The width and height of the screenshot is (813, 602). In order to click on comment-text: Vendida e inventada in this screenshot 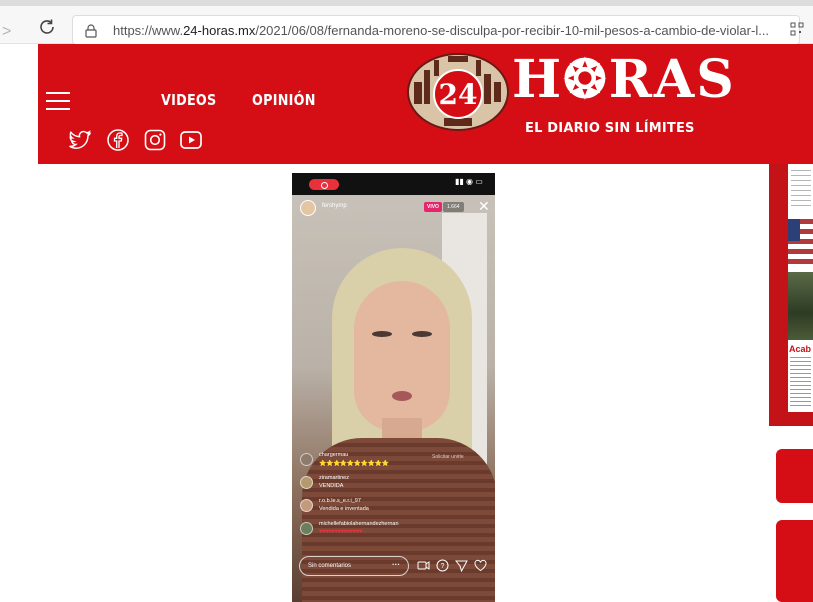, I will do `click(344, 509)`.